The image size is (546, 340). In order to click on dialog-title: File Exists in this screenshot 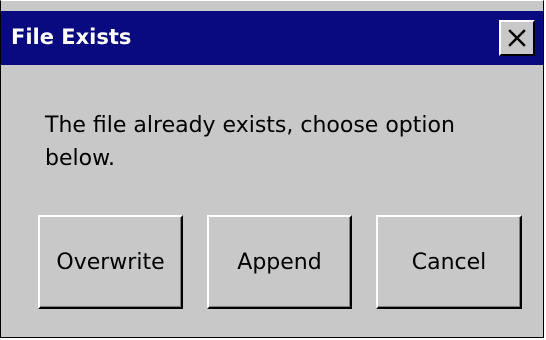, I will do `click(71, 37)`.